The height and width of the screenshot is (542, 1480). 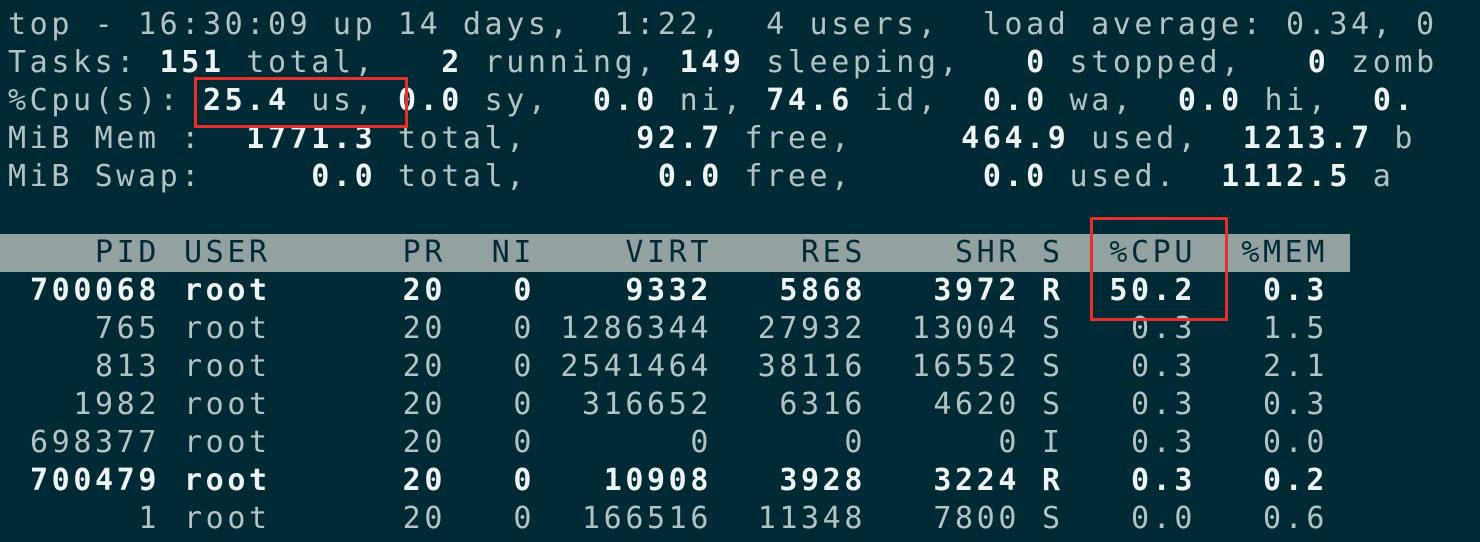 I want to click on col-header-pid: PID, so click(x=80, y=253).